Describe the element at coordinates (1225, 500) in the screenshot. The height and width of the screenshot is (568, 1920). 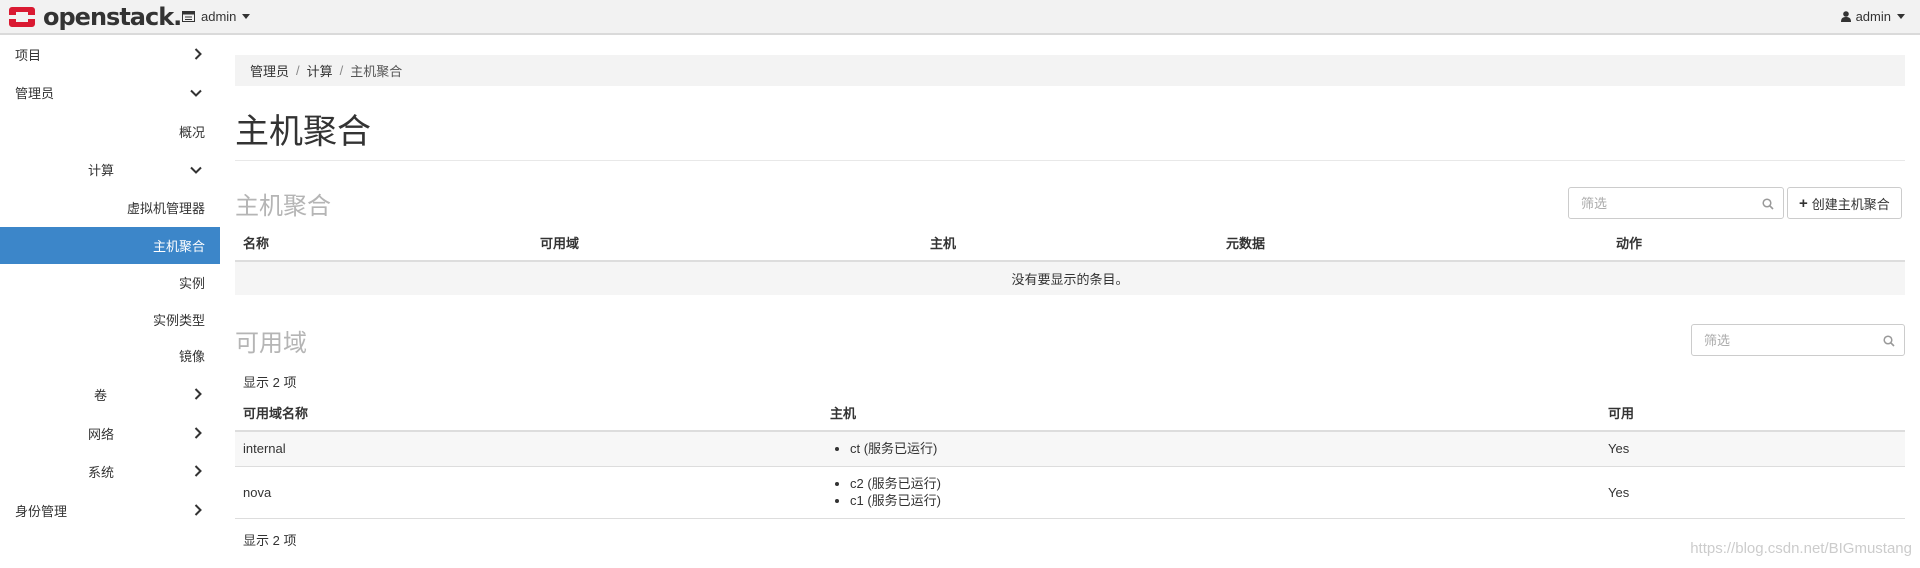
I see `host-item: c1 (服务已运行)` at that location.